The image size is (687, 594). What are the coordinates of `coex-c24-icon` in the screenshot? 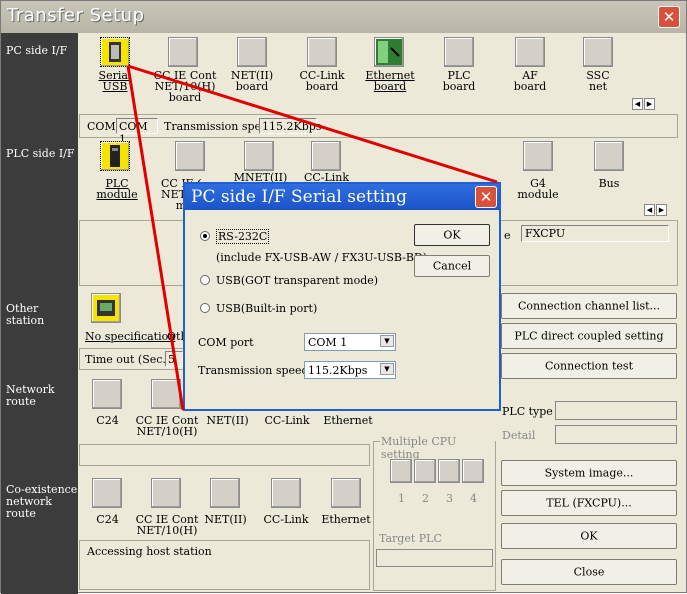 It's located at (107, 493).